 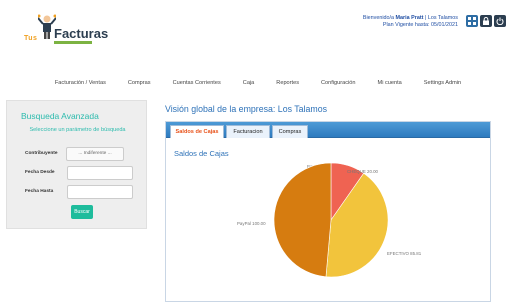 I want to click on logo-tus-text: Tus, so click(x=31, y=38).